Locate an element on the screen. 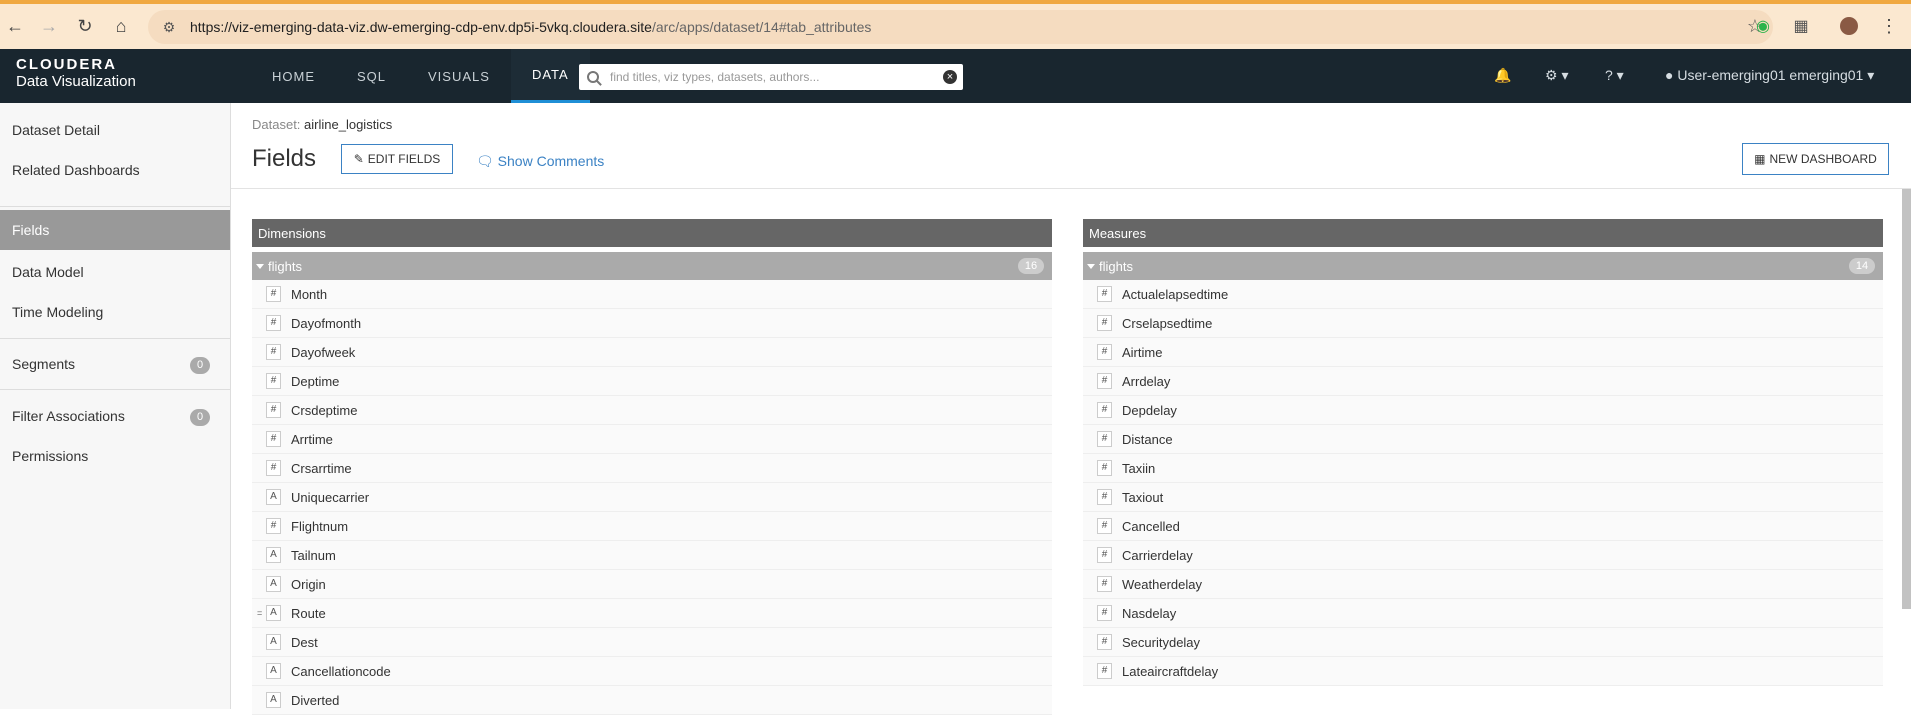 This screenshot has width=1911, height=715. field-row: # Month is located at coordinates (652, 294).